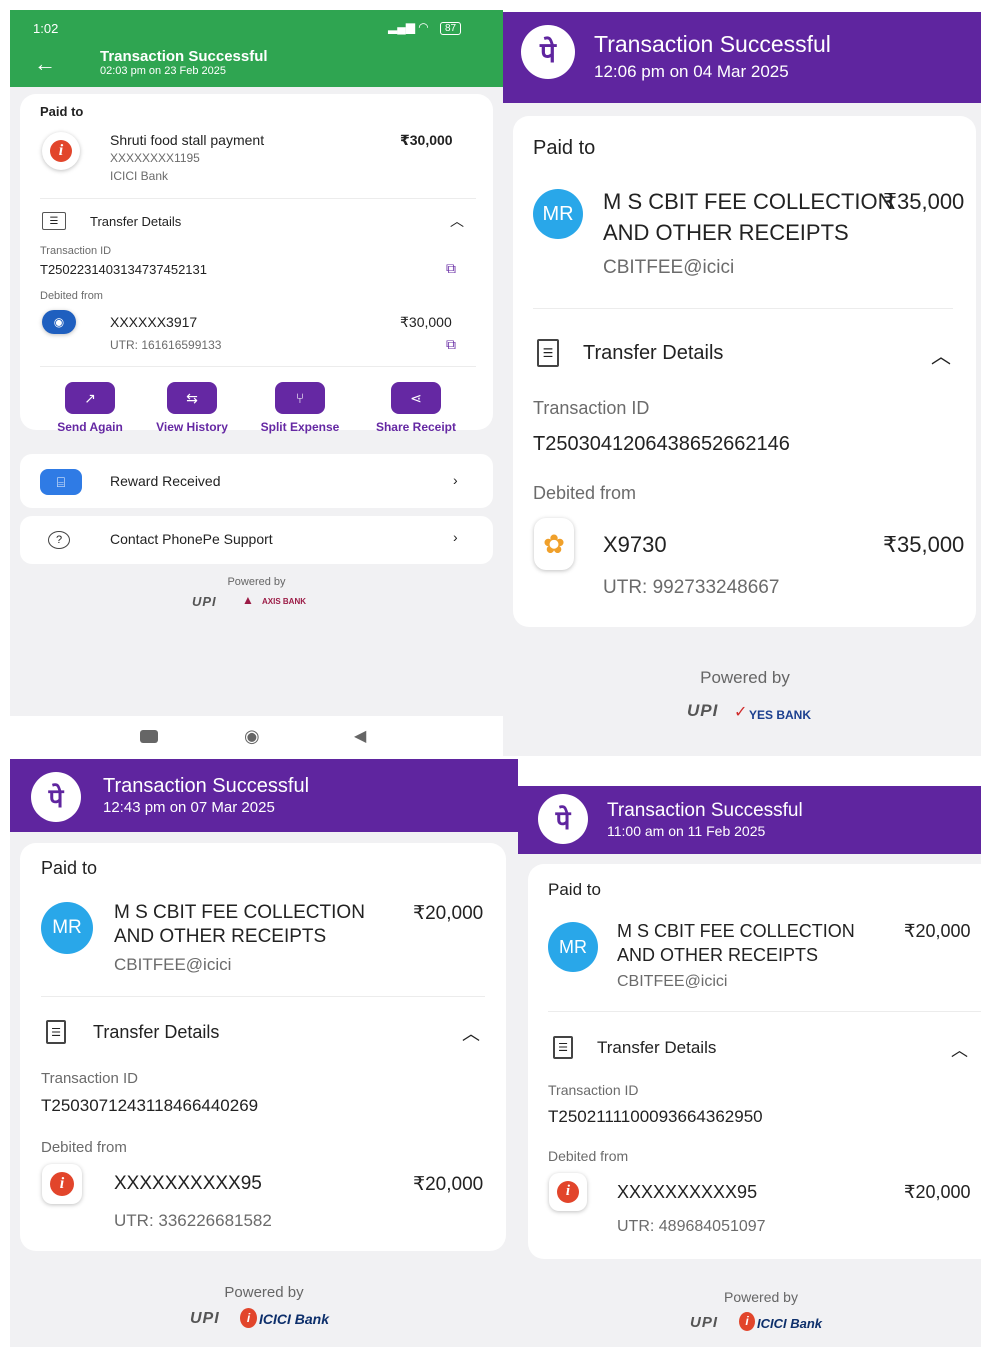  I want to click on partner-bank-name: YES BANK, so click(780, 715).